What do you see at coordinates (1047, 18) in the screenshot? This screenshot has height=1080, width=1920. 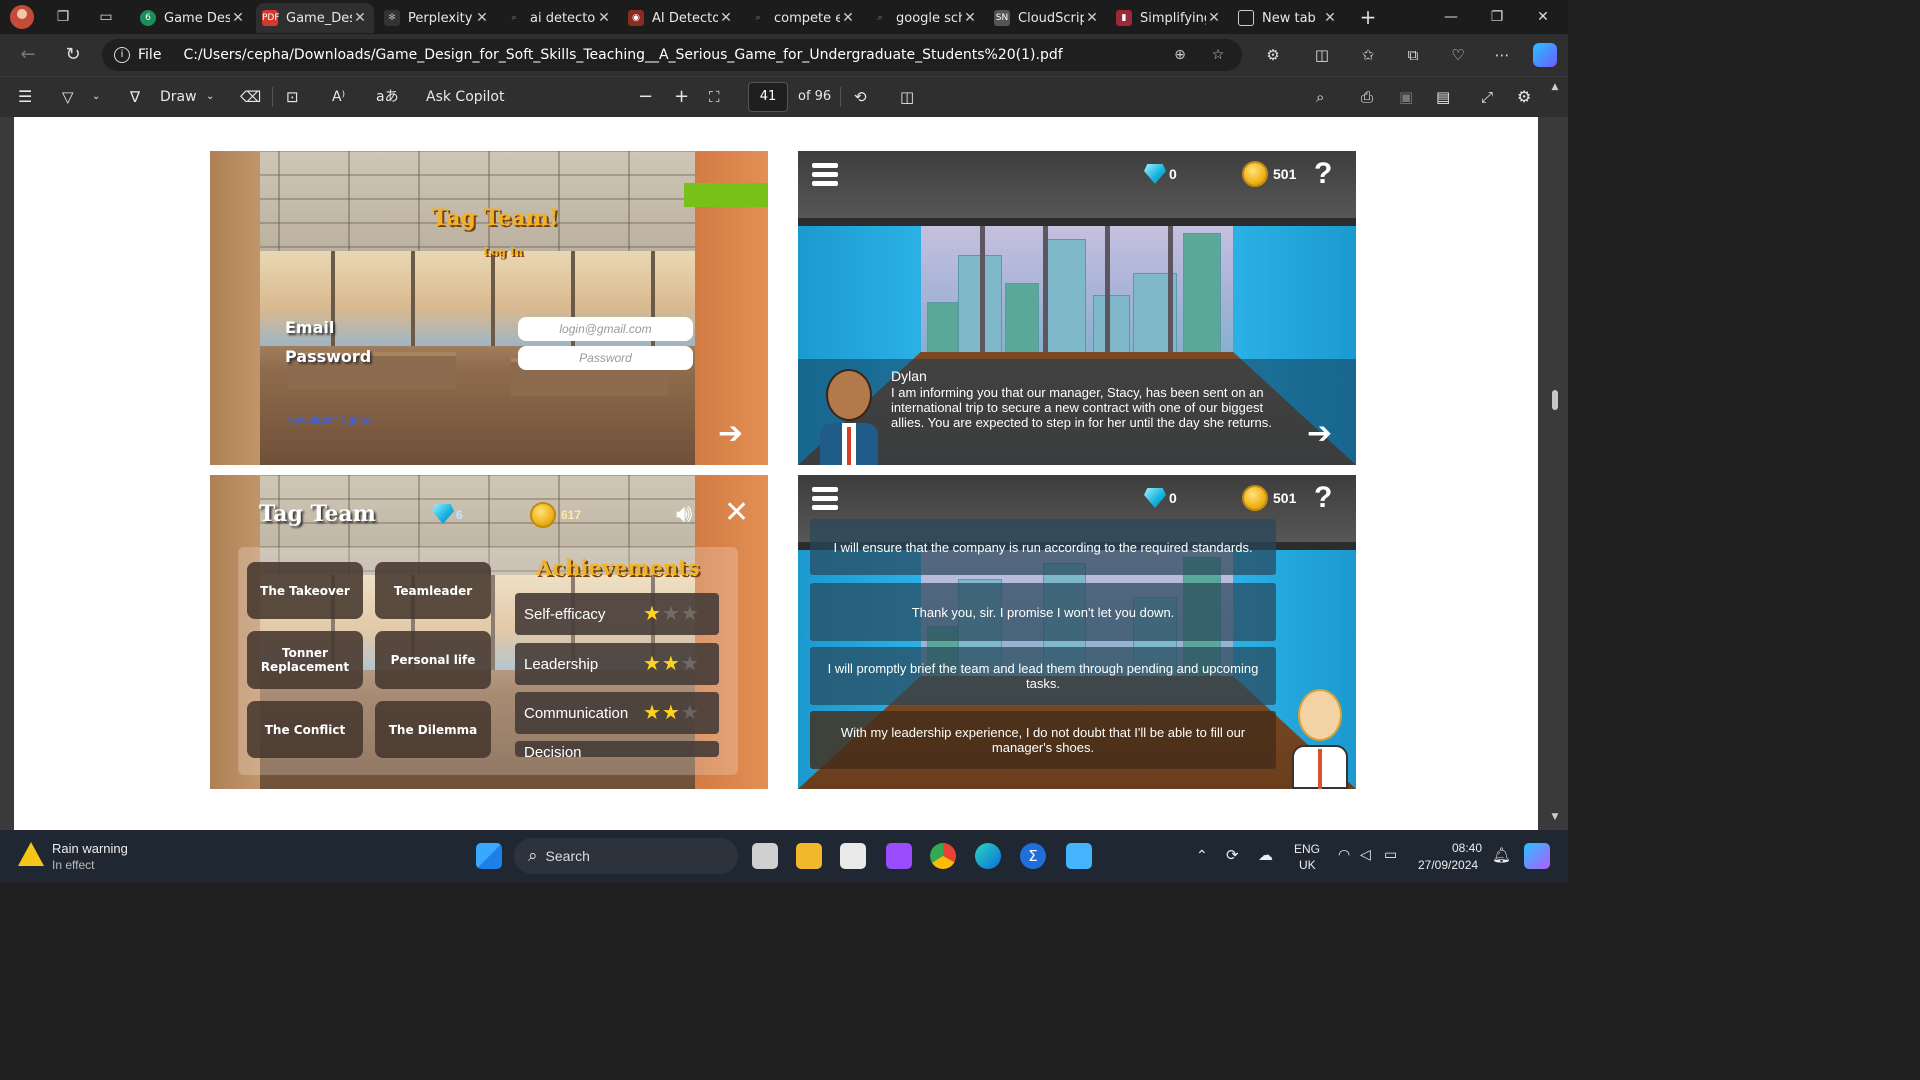 I see `tab-cloudscrip: SN CloudScrip ✕` at bounding box center [1047, 18].